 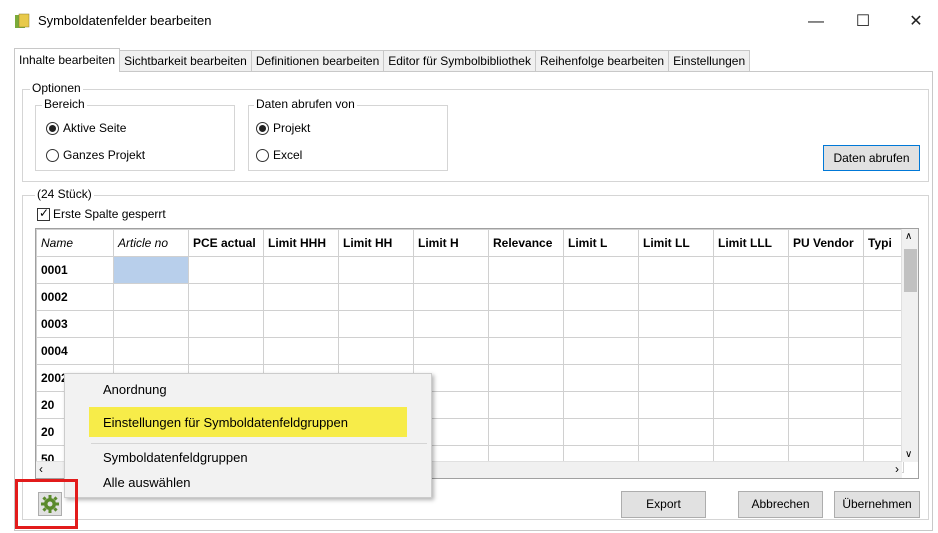 I want to click on tab-einstellungen: Einstellungen, so click(x=709, y=61).